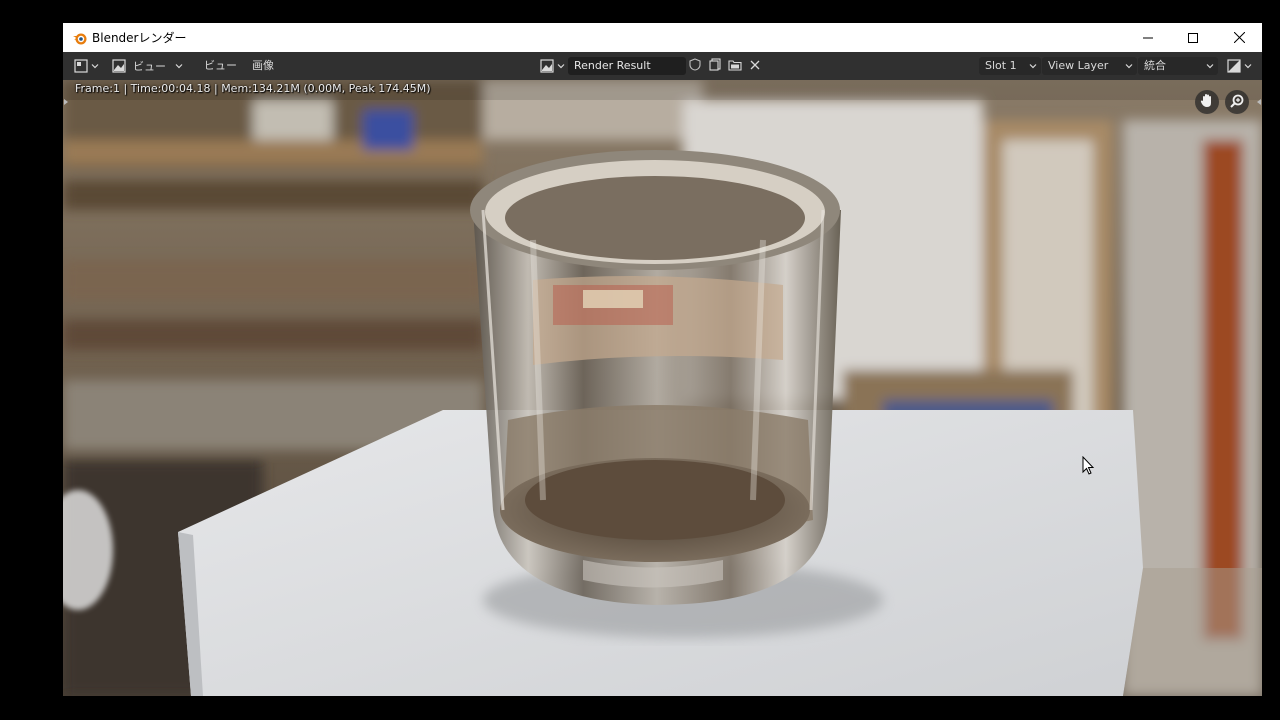 This screenshot has height=720, width=1280. I want to click on unlink-image-button, so click(755, 66).